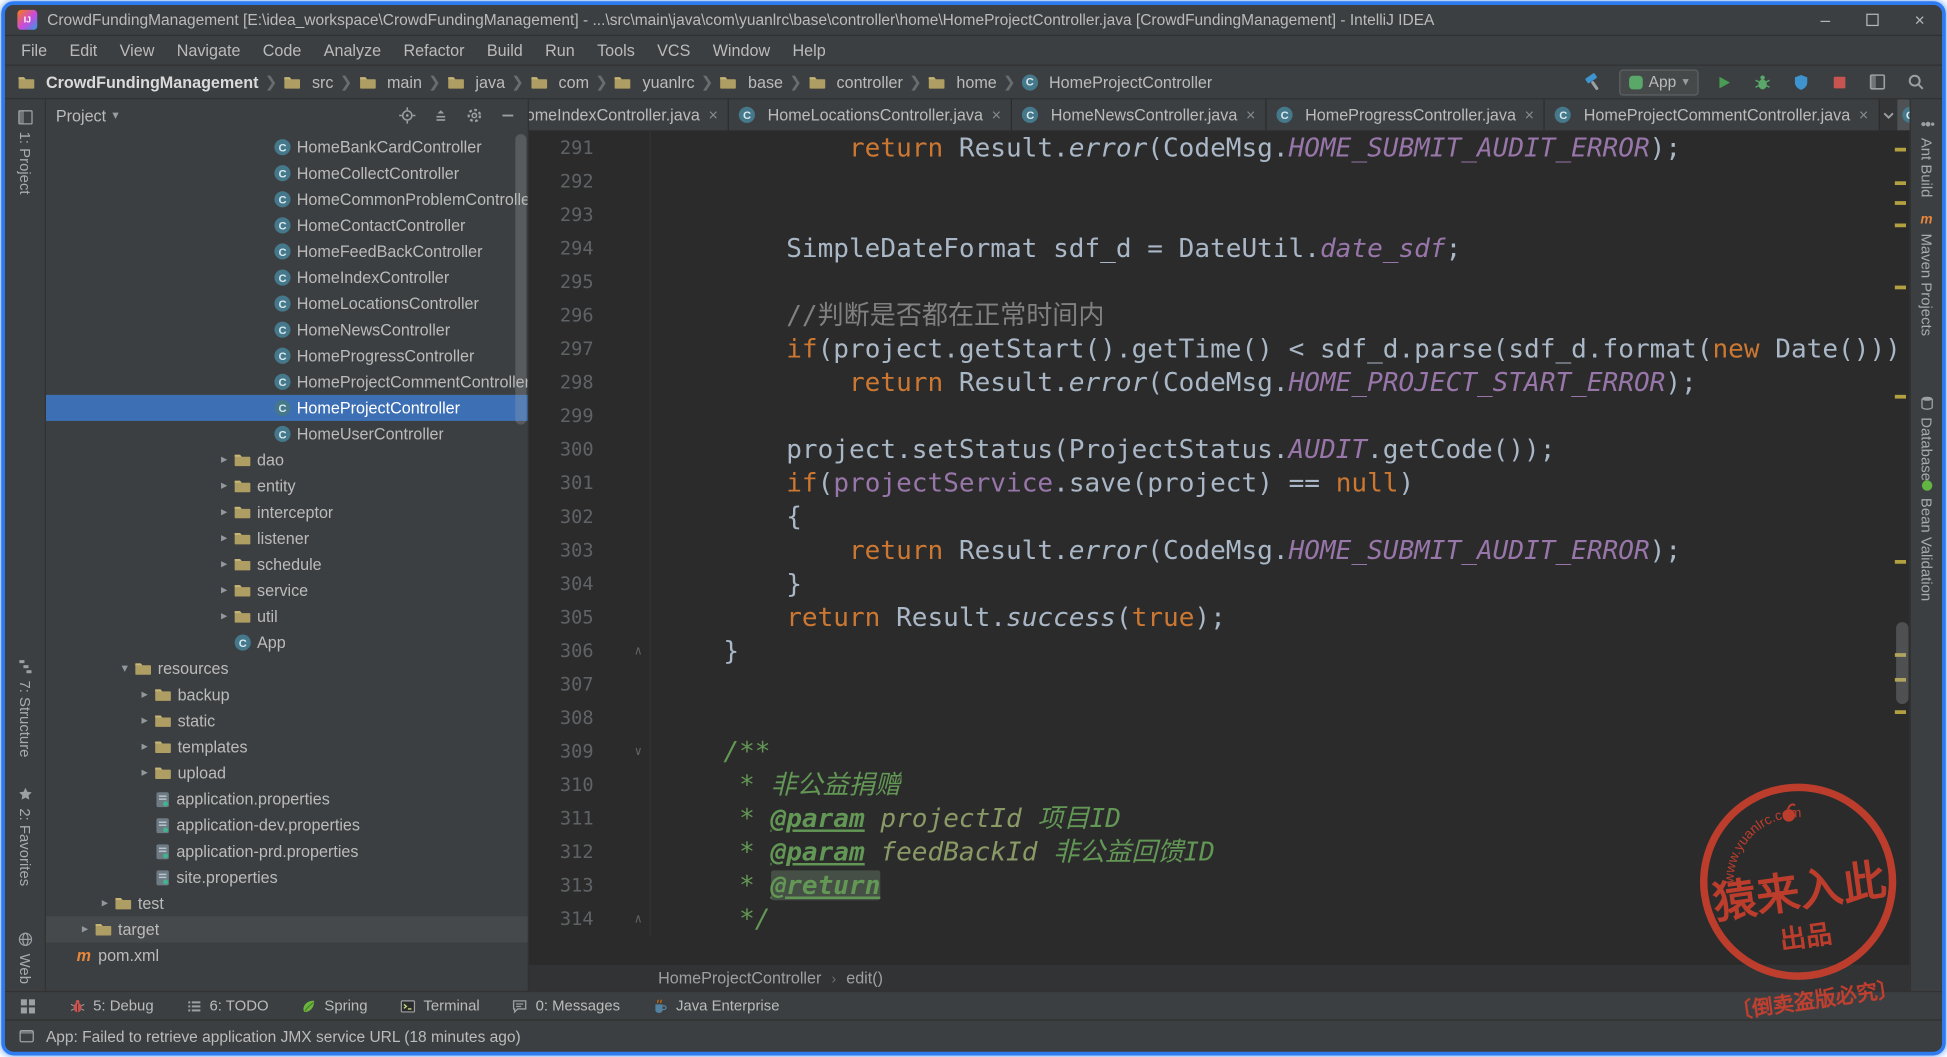 Image resolution: width=1947 pixels, height=1057 pixels. Describe the element at coordinates (27, 1006) in the screenshot. I see `tool-window-switcher-icon` at that location.